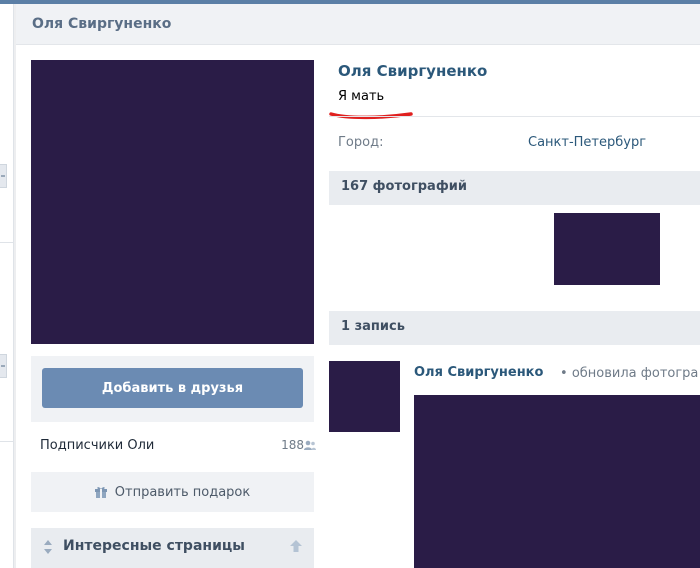 This screenshot has width=700, height=568. Describe the element at coordinates (182, 492) in the screenshot. I see `send-gift-label: Отправить подарок` at that location.